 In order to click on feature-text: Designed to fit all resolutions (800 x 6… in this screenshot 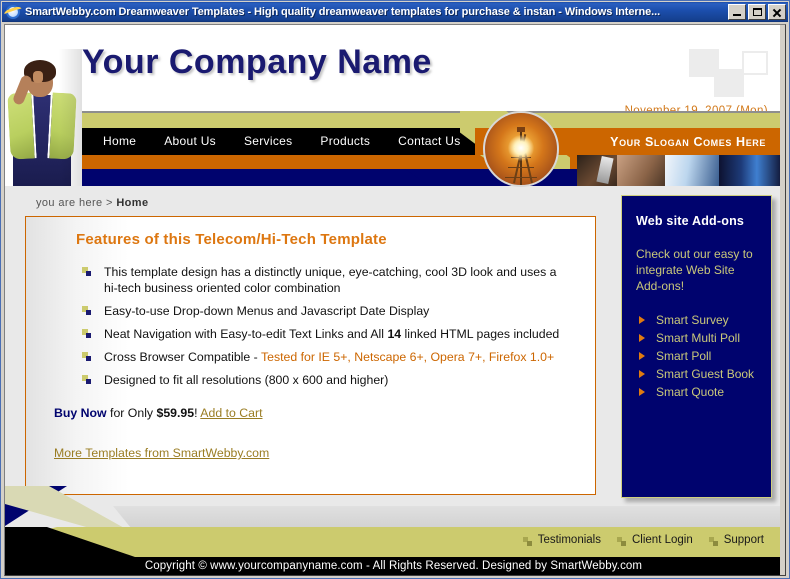, I will do `click(246, 380)`.